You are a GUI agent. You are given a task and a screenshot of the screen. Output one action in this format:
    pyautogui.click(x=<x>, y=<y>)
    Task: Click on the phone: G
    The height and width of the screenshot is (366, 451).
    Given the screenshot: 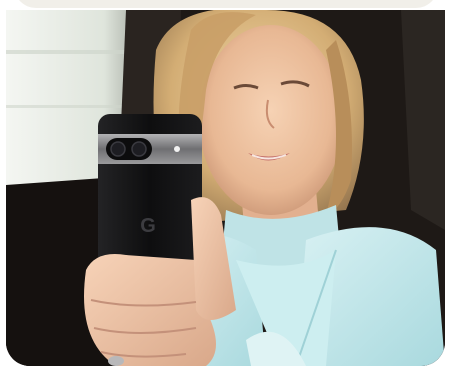 What is the action you would take?
    pyautogui.click(x=150, y=194)
    